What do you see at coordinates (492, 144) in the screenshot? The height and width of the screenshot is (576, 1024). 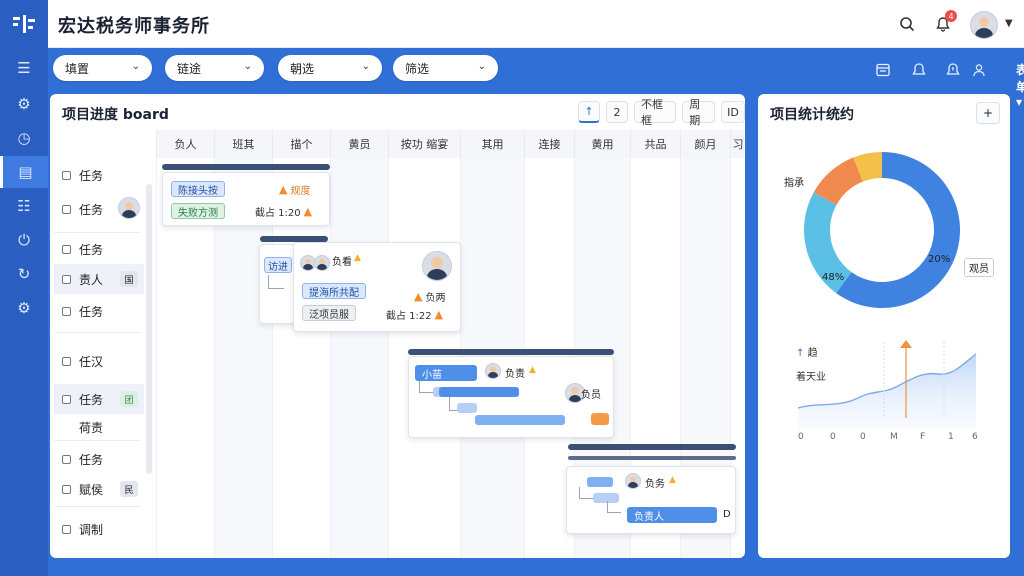 I see `column-header: 其用` at bounding box center [492, 144].